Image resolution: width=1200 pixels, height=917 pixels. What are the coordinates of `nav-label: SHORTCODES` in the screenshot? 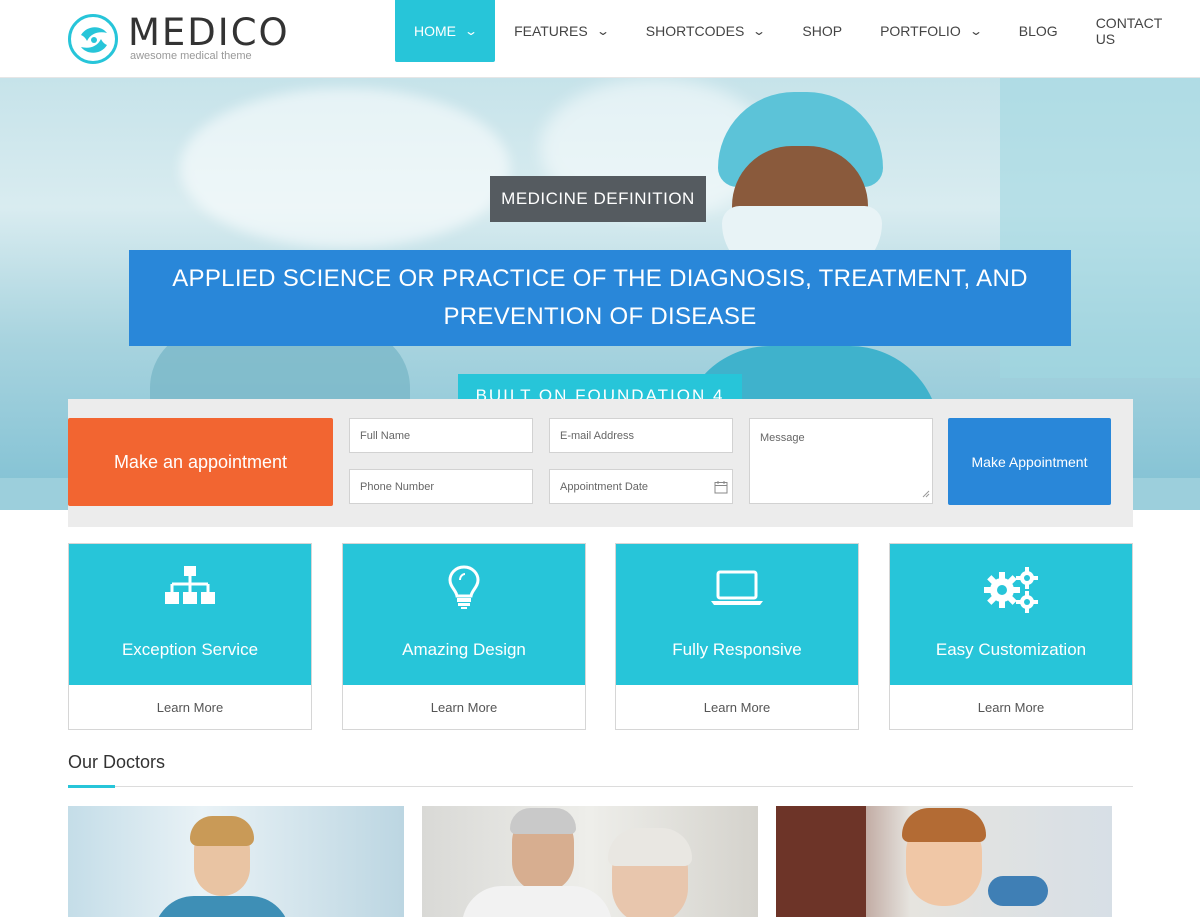 It's located at (695, 31).